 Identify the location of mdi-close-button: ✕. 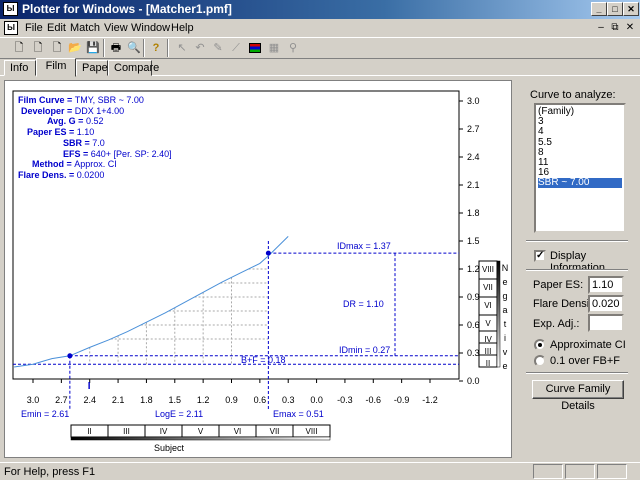
(630, 28).